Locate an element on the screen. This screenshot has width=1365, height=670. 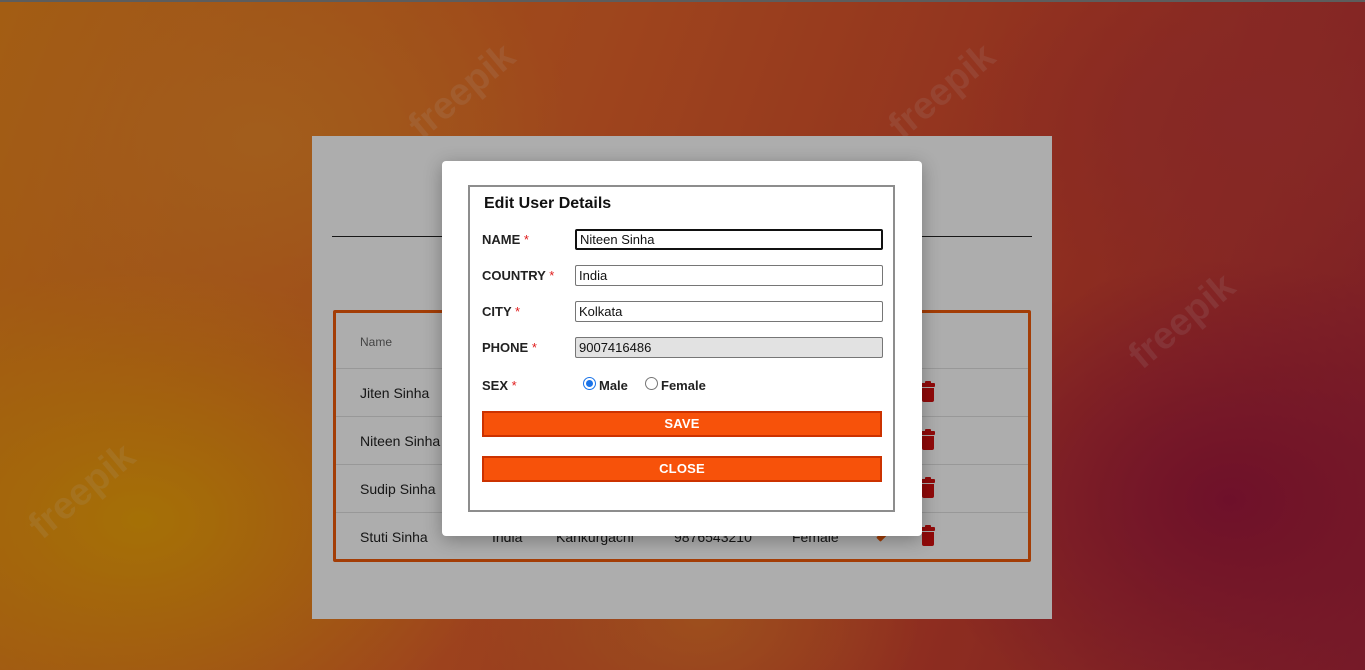
city-label: CITY * is located at coordinates (501, 311).